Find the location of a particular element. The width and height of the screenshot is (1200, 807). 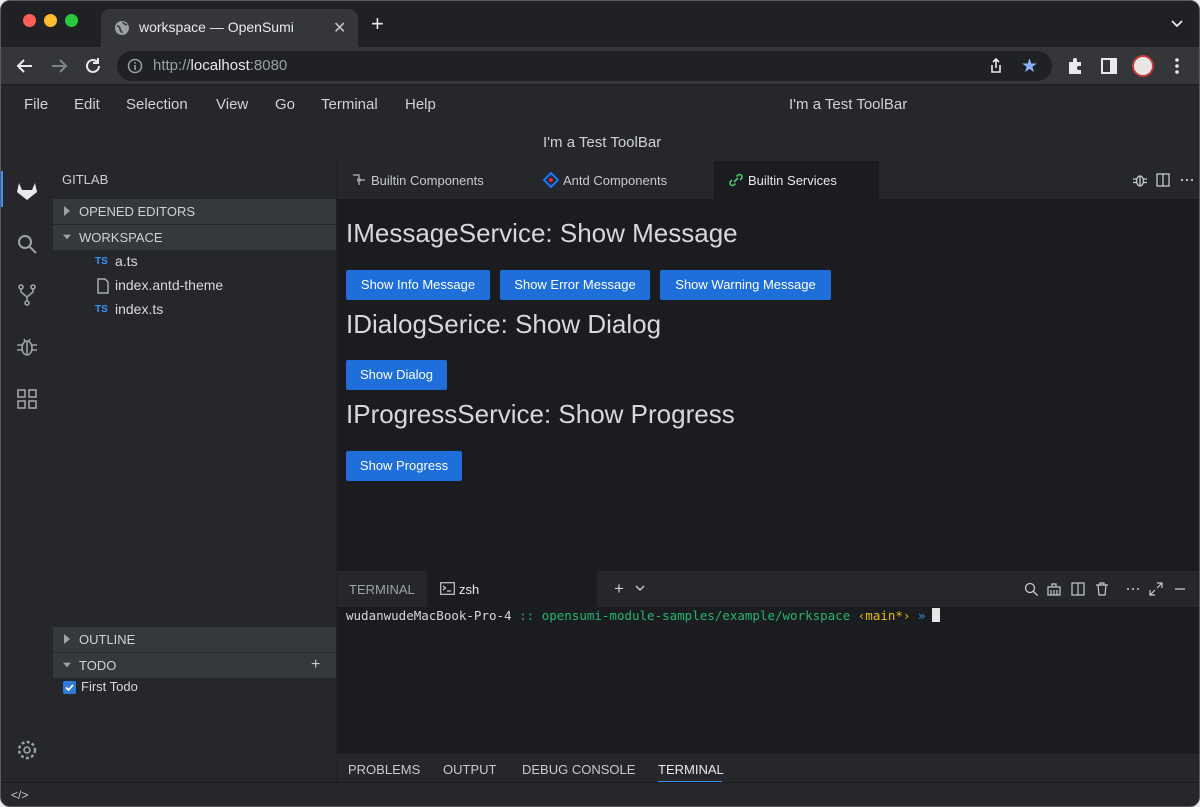

todo-item-label: First Todo is located at coordinates (109, 686).